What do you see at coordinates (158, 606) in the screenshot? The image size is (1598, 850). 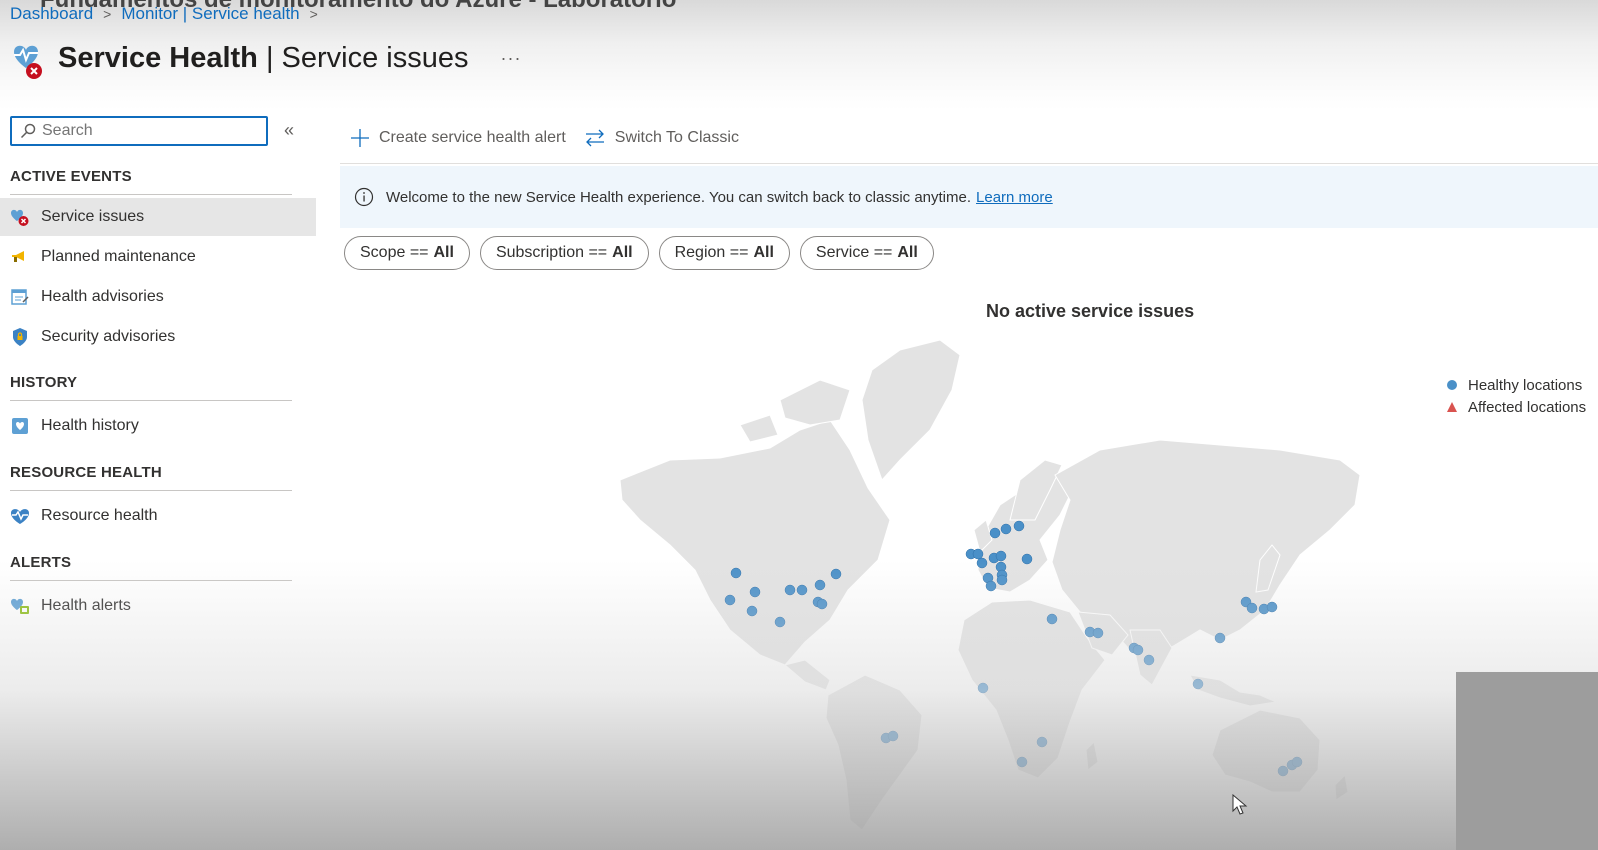 I see `sidebar-item-health-alerts: Health alerts` at bounding box center [158, 606].